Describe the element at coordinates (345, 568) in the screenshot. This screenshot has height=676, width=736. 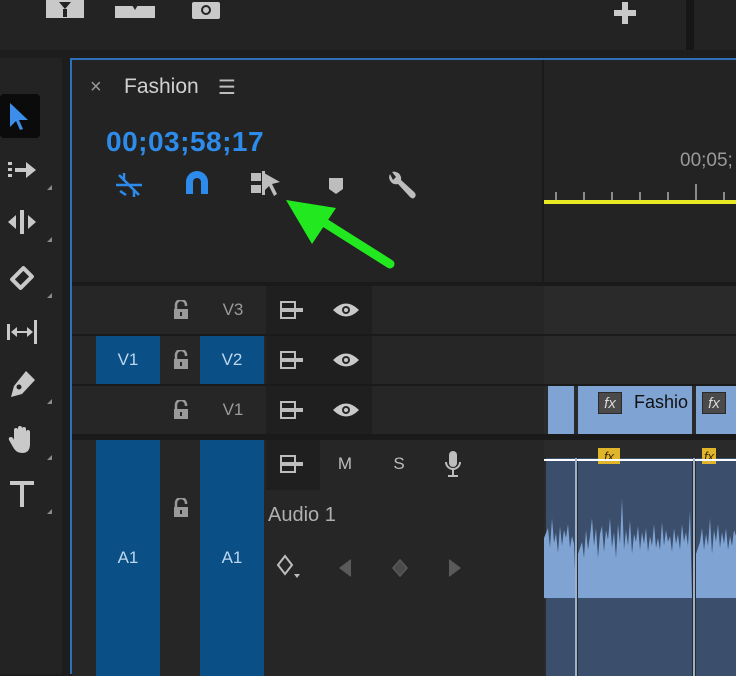
I see `previous-keyframe-icon` at that location.